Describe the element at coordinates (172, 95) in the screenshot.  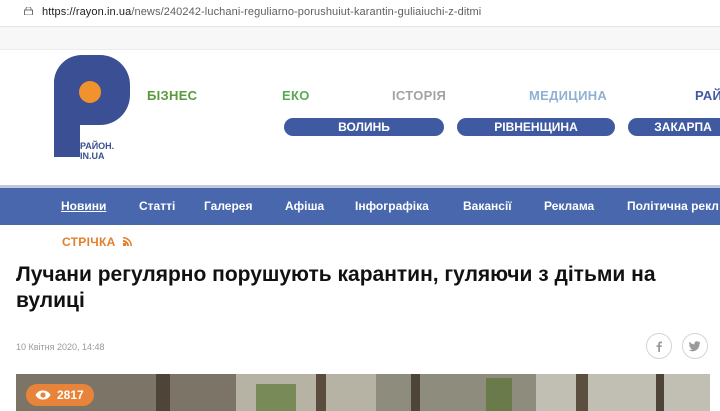
I see `category-business: БІЗНЕС` at that location.